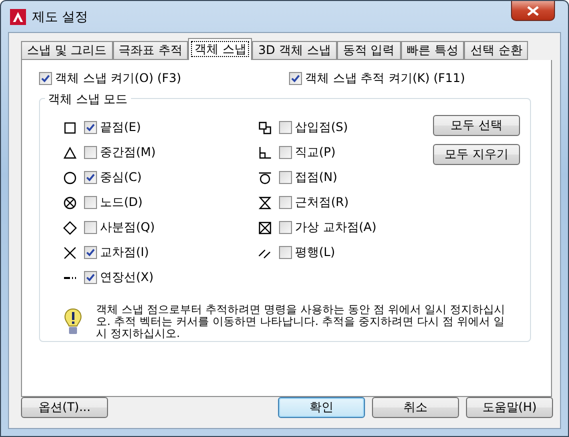 Image resolution: width=569 pixels, height=437 pixels. I want to click on group-title: 객체 스냅 모드, so click(88, 99).